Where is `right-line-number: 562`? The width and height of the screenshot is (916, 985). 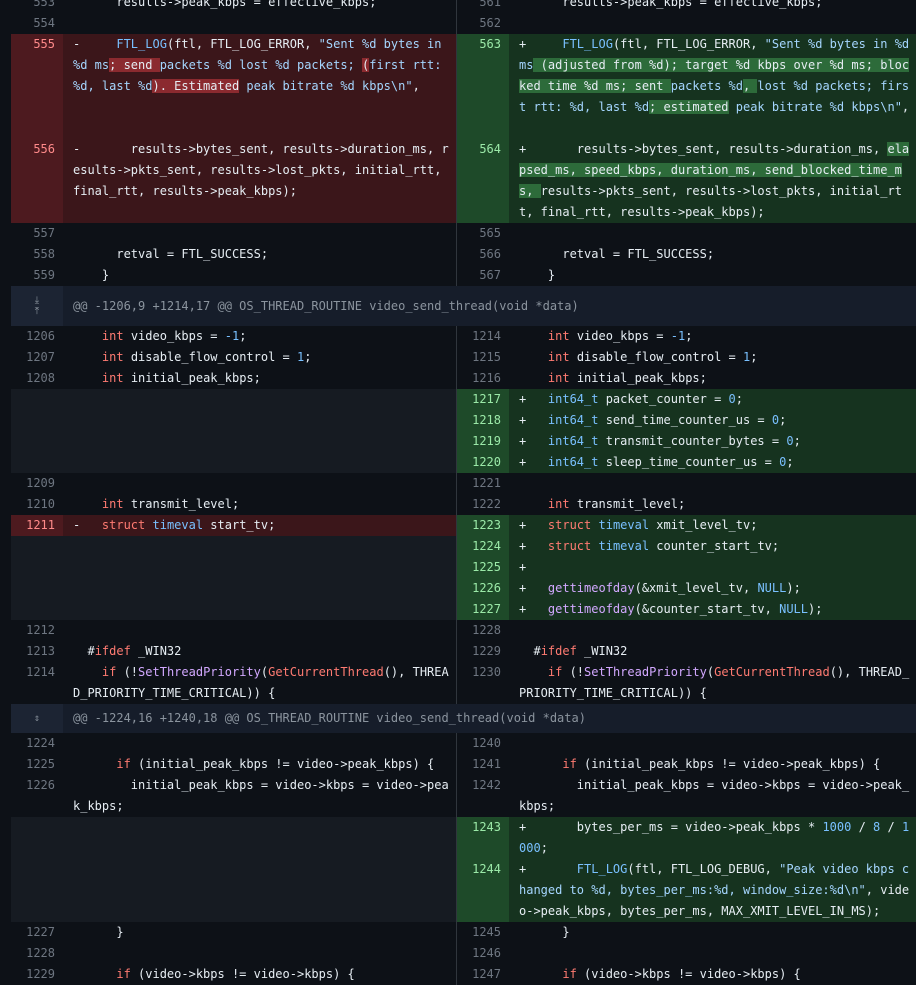
right-line-number: 562 is located at coordinates (483, 23).